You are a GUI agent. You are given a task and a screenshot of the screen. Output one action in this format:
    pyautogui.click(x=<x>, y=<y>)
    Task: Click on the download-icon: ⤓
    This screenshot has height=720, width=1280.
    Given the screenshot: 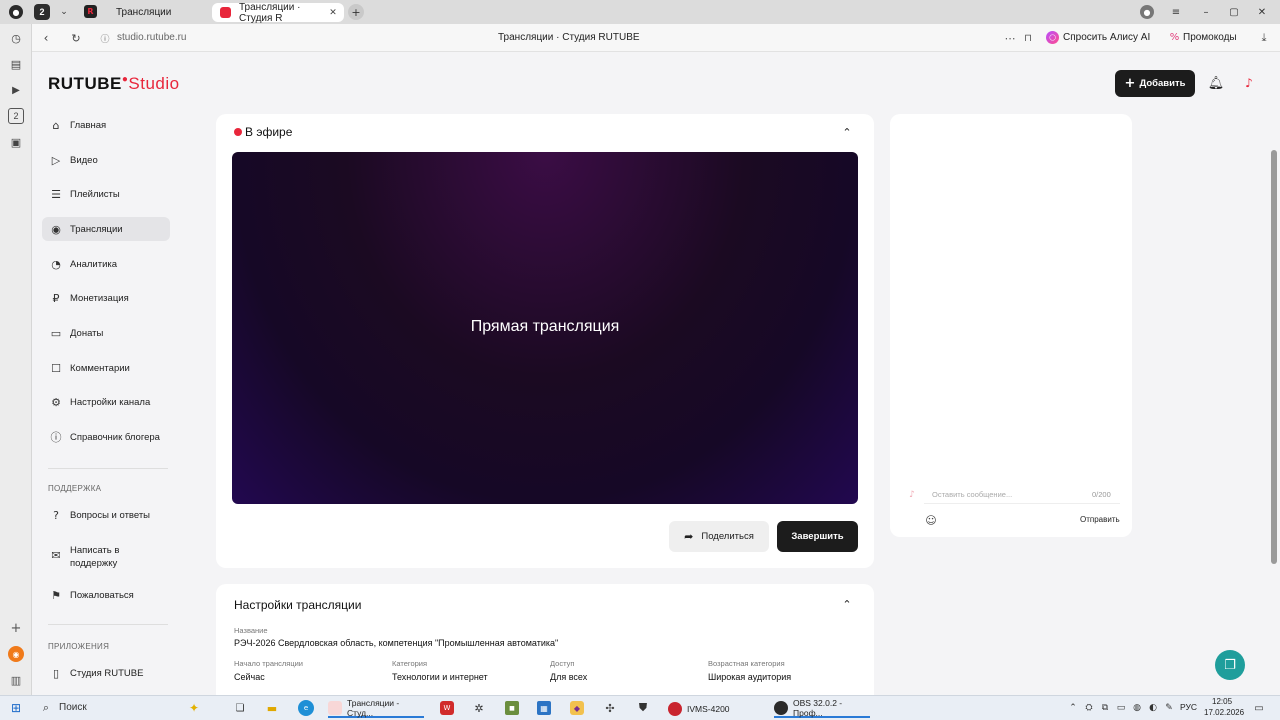 What is the action you would take?
    pyautogui.click(x=1264, y=38)
    